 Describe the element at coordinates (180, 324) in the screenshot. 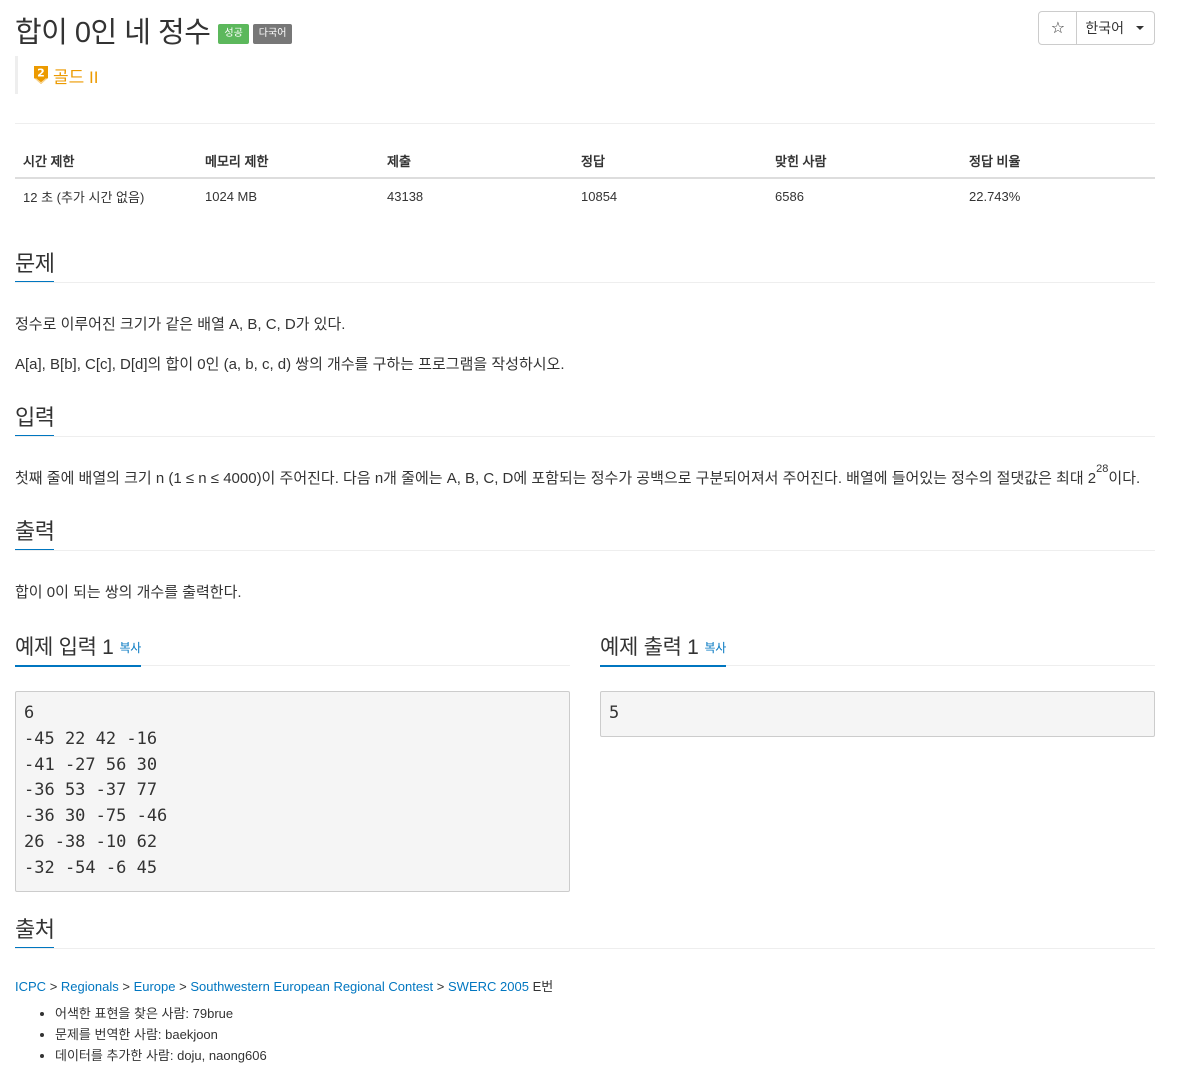

I see `problem-description-line: 정수로 이루어진 크기가 같은 배열 A, B, C, D가 있다.` at that location.